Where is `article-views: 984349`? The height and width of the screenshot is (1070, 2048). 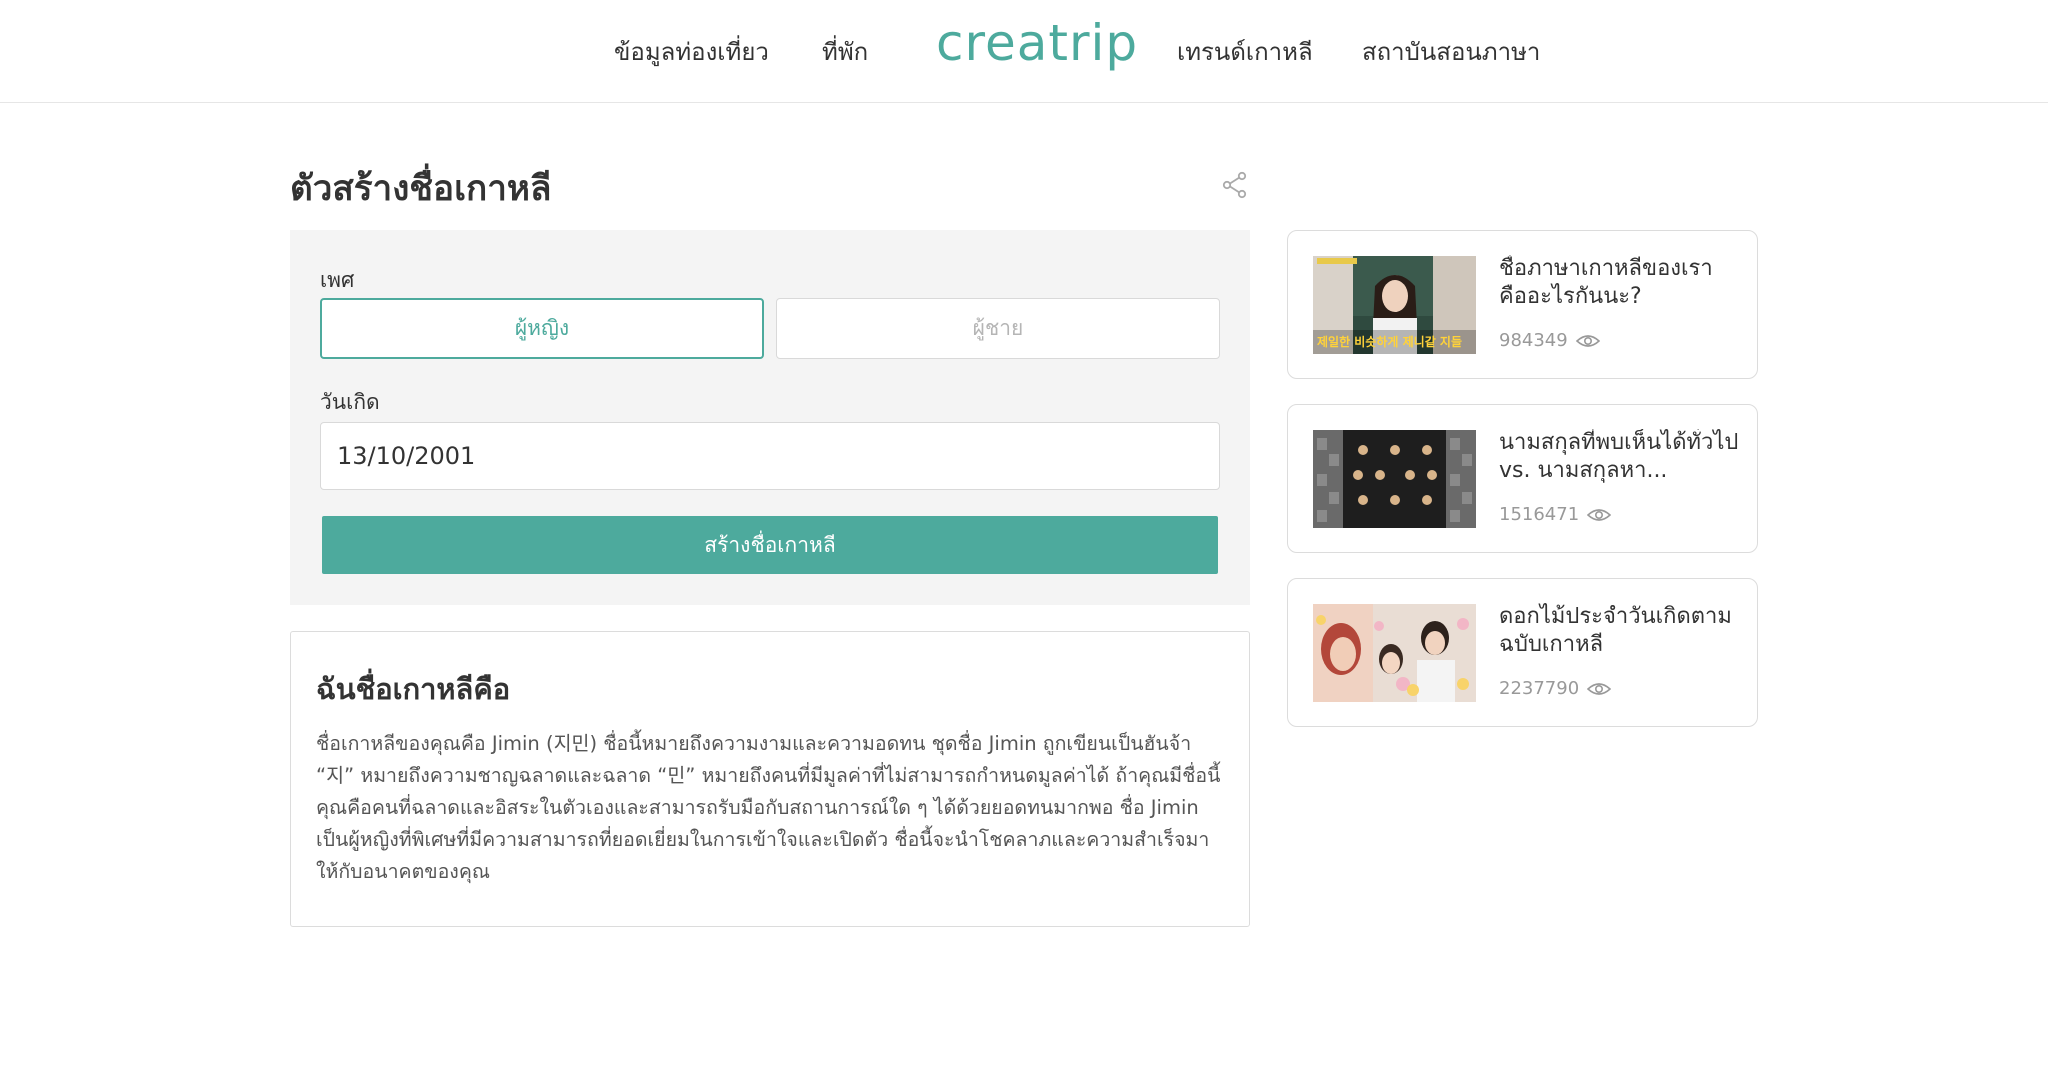
article-views: 984349 is located at coordinates (1549, 340).